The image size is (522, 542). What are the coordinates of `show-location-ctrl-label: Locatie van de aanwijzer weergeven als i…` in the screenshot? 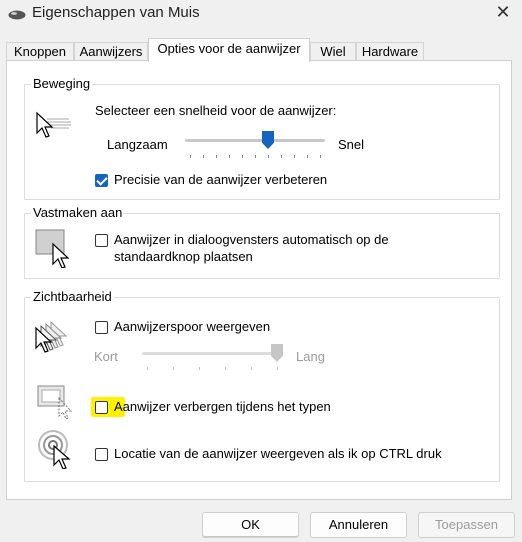 It's located at (278, 453).